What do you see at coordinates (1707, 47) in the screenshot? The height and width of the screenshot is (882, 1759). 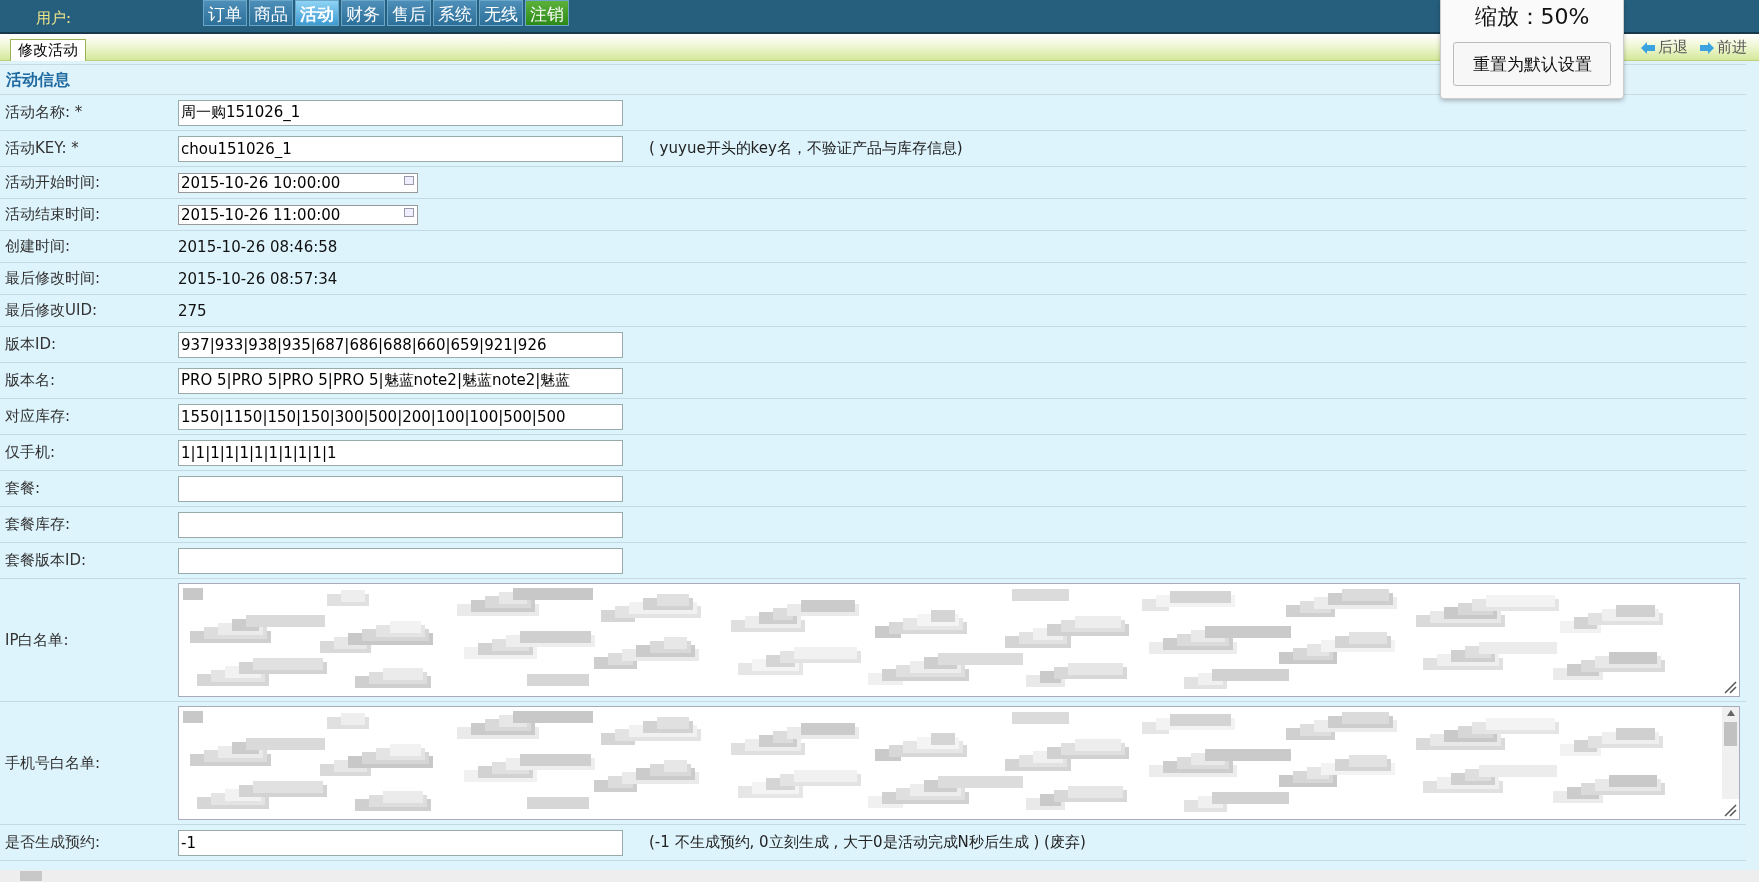 I see `right-arrow-icon` at bounding box center [1707, 47].